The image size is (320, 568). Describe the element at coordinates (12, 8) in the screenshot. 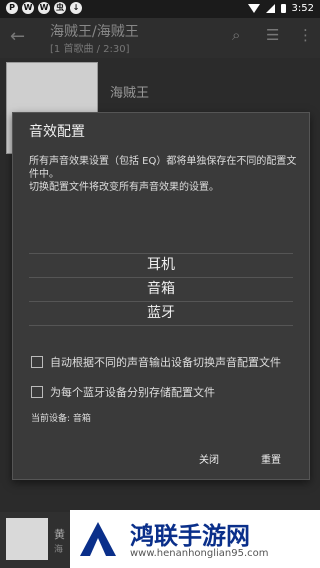

I see `app-notification-icon: P` at that location.